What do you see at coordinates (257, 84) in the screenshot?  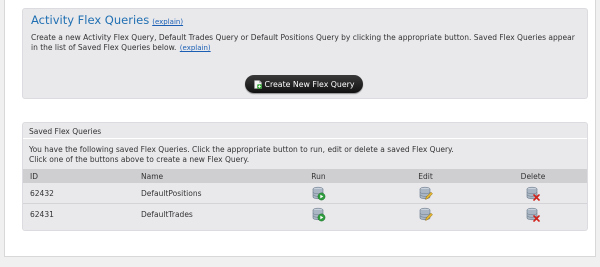 I see `new-document-icon` at bounding box center [257, 84].